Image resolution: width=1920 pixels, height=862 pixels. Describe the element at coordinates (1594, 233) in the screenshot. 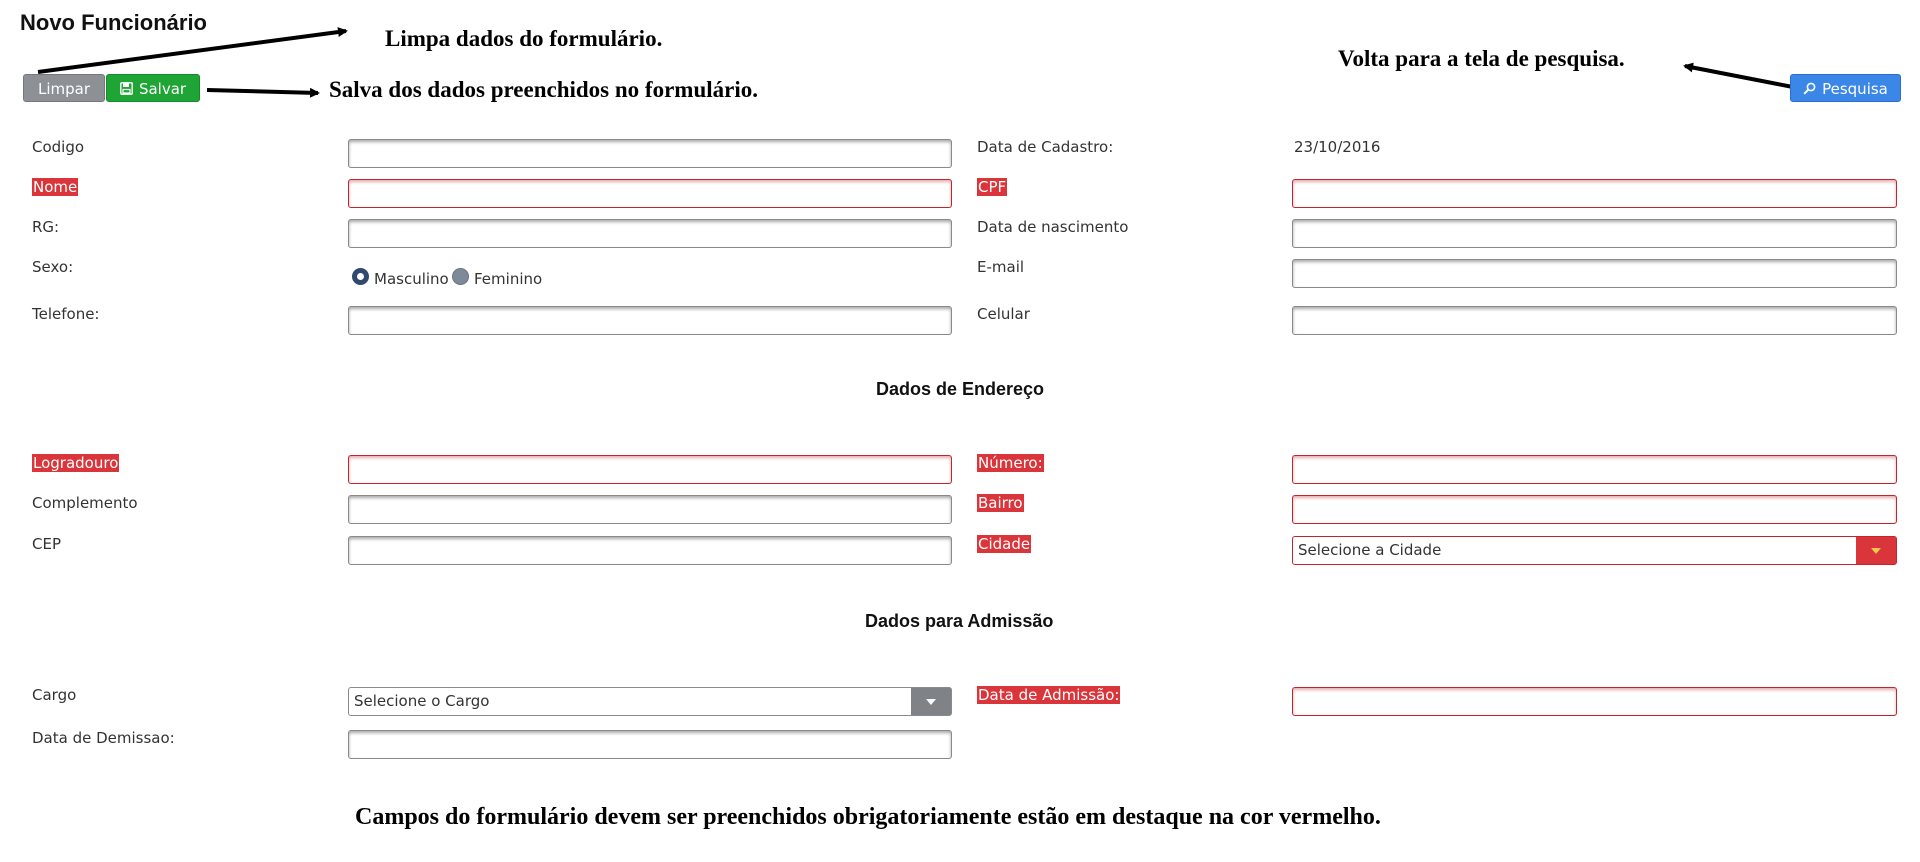

I see `data-nascimento-field` at that location.